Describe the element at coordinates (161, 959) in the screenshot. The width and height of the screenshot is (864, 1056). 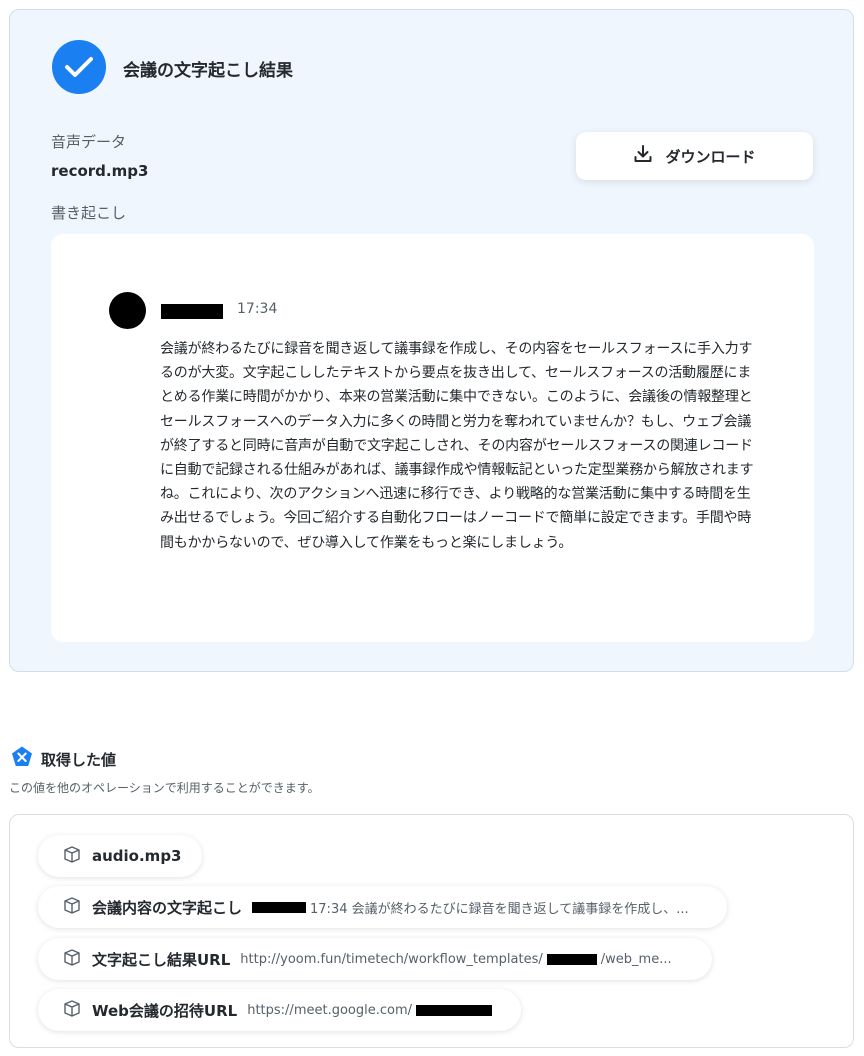
I see `value-pill-label: 文字起こし結果URL` at that location.